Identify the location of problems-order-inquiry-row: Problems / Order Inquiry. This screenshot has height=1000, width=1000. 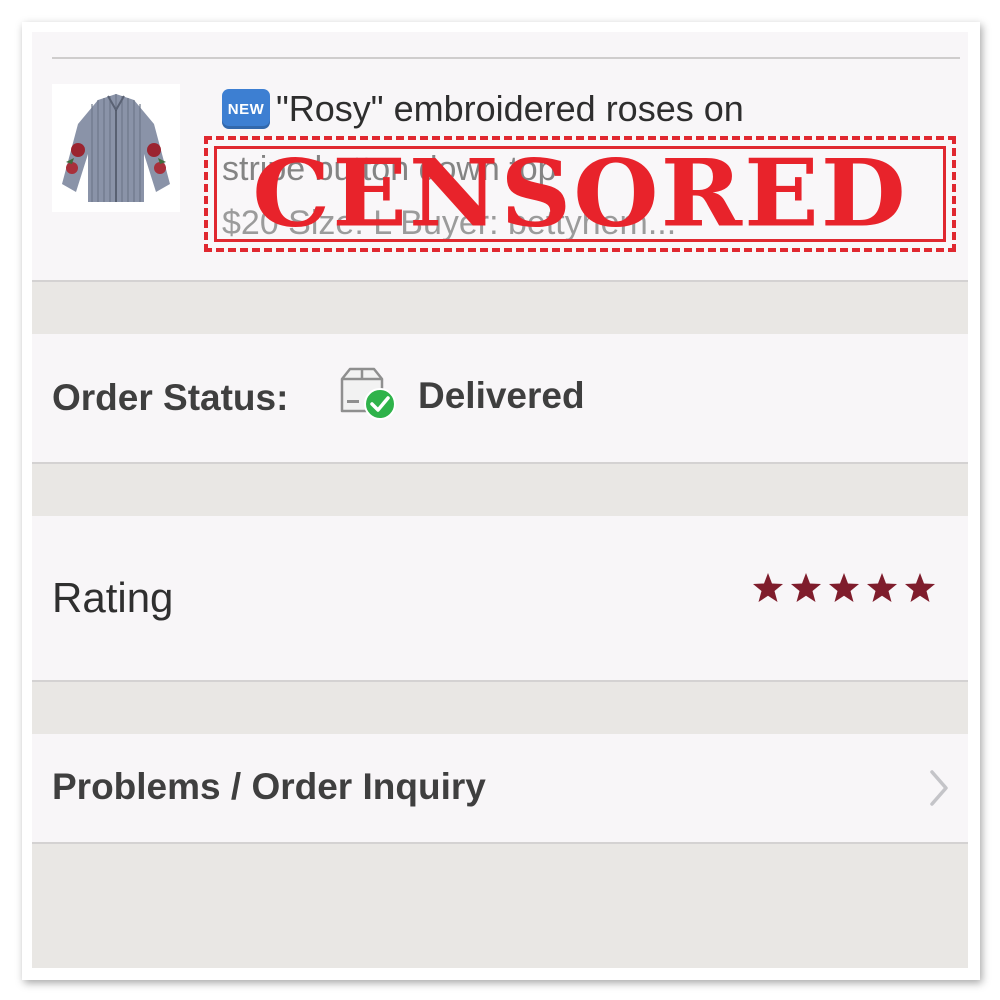
(500, 789).